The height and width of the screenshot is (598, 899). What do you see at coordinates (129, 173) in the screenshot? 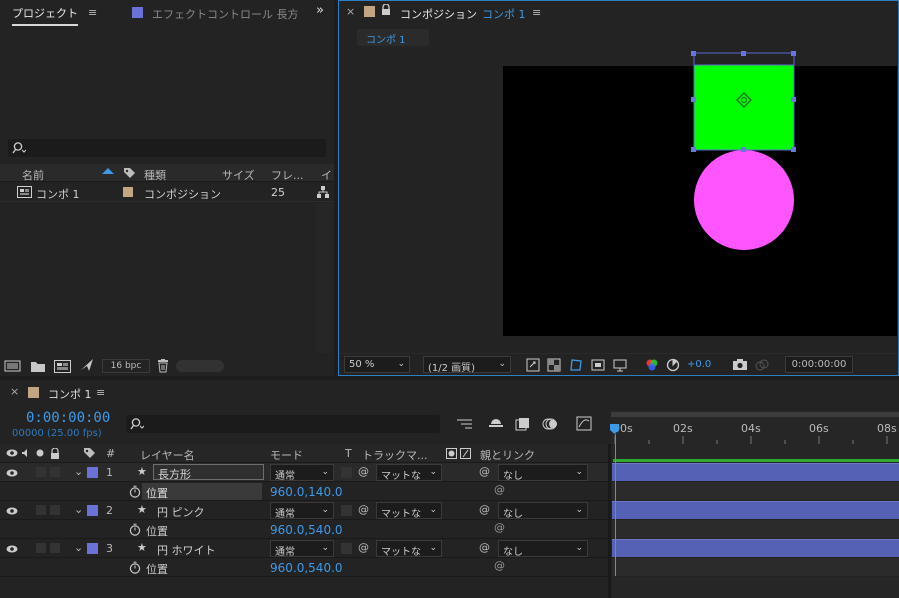
I see `label-tag-icon` at bounding box center [129, 173].